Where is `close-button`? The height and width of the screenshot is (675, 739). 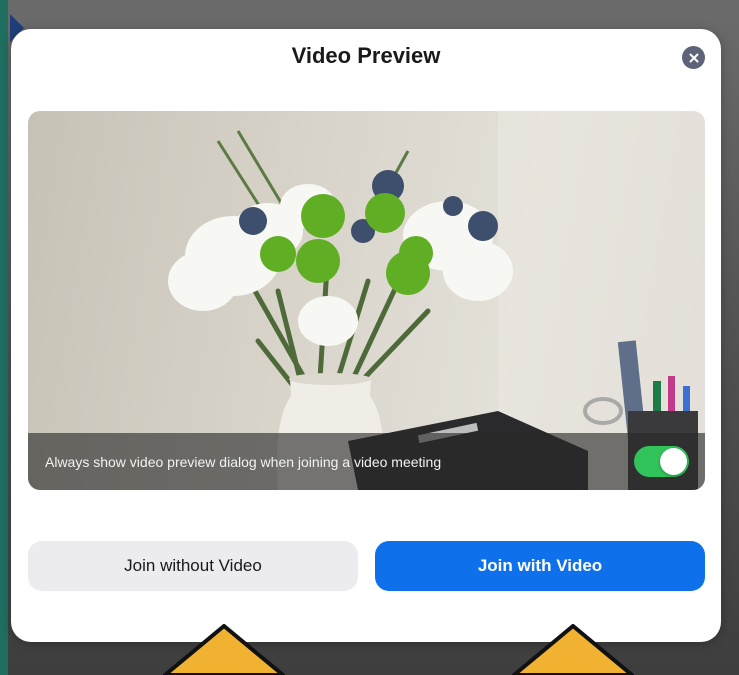
close-button is located at coordinates (693, 57).